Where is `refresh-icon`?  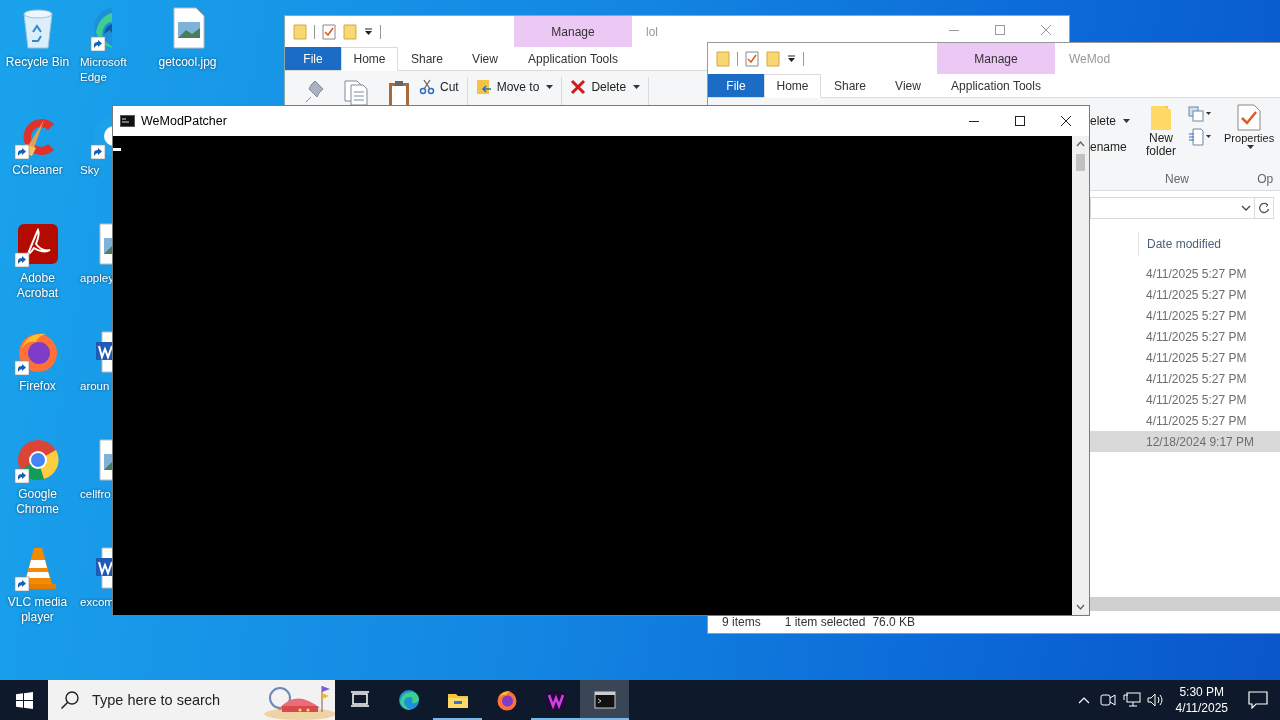
refresh-icon is located at coordinates (1264, 208).